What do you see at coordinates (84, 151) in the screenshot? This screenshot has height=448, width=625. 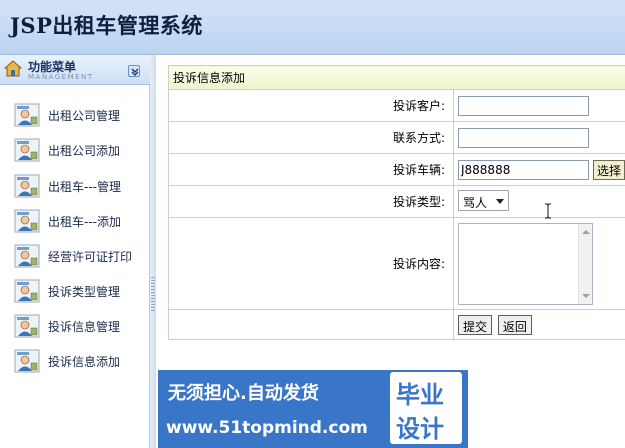 I see `sidebar-item-label: 出租公司添加` at bounding box center [84, 151].